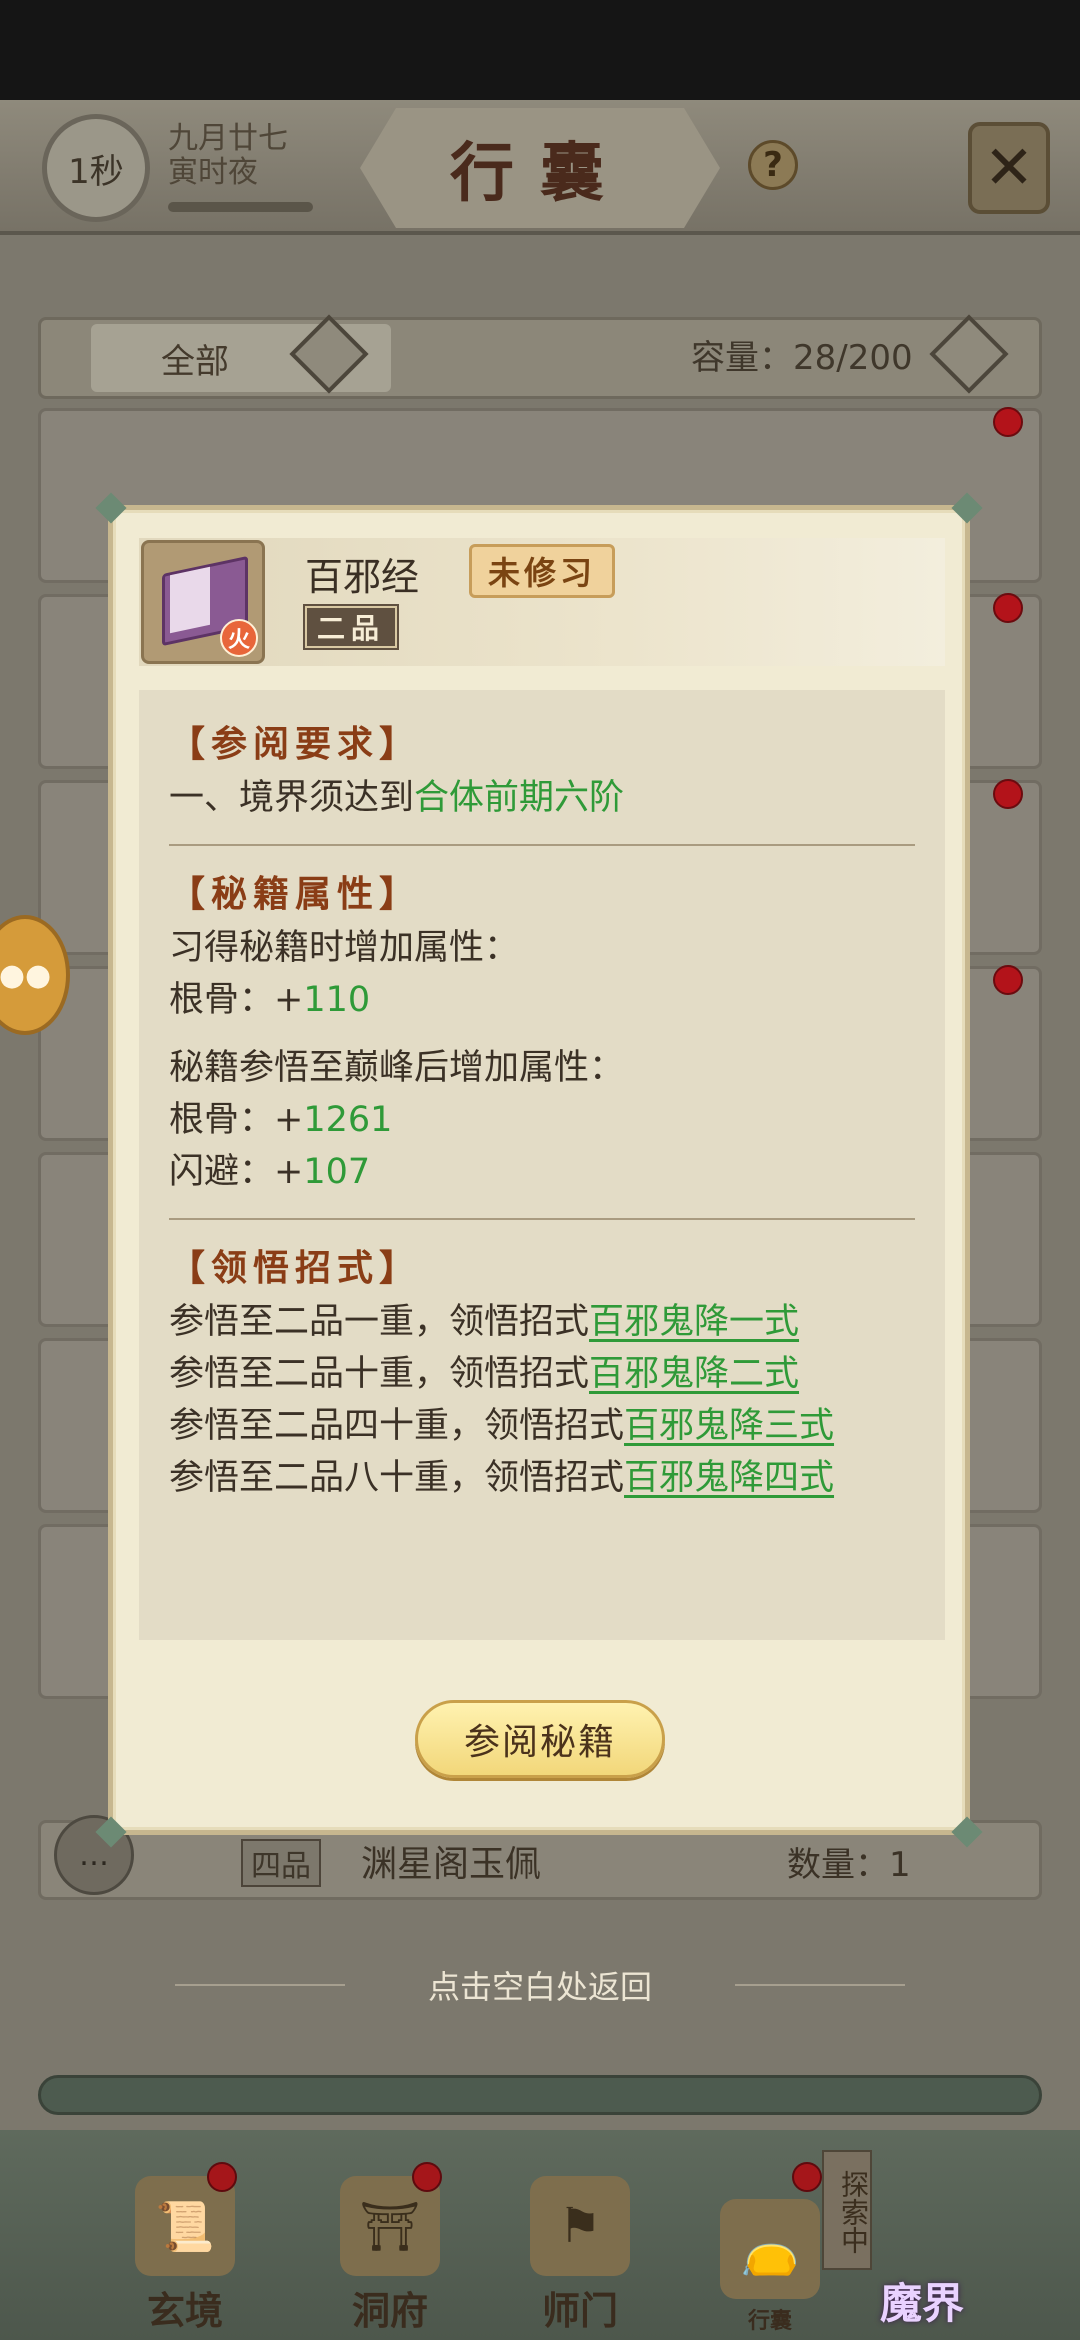 This screenshot has width=1080, height=2340. Describe the element at coordinates (185, 2248) in the screenshot. I see `nav-item-xuanjing: 📜 玄境` at that location.